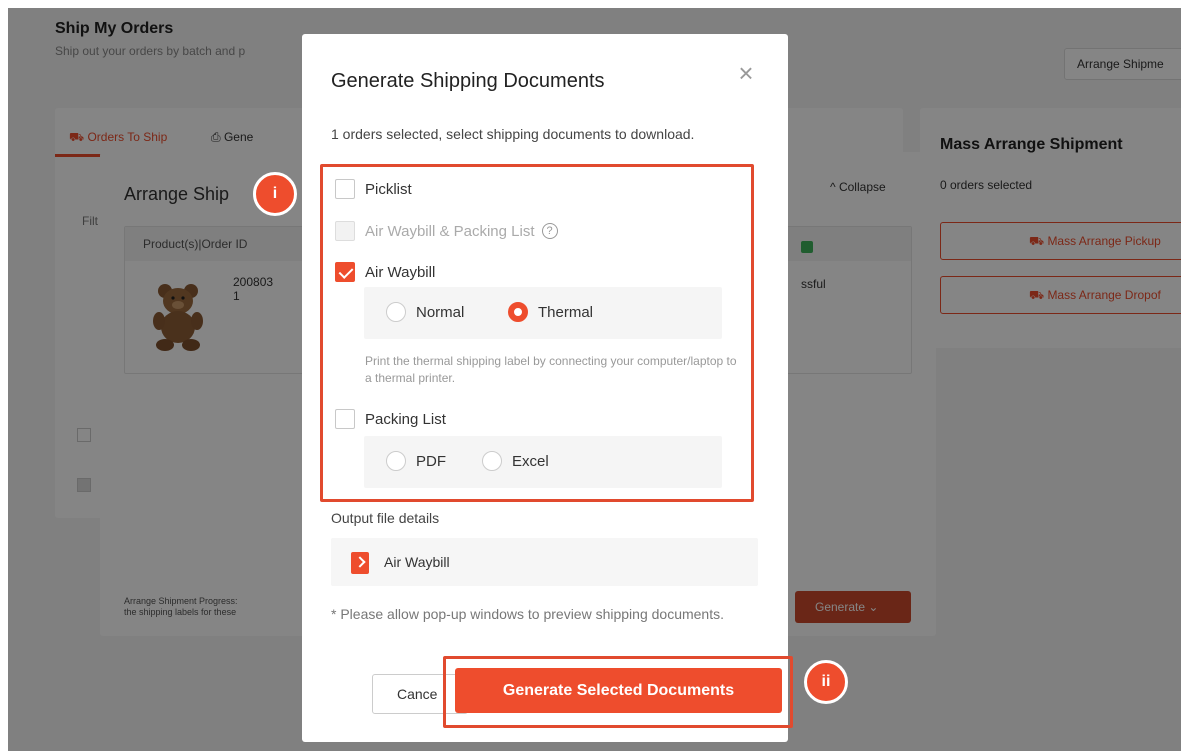 This screenshot has width=1181, height=751. What do you see at coordinates (746, 73) in the screenshot?
I see `close-icon: ×` at bounding box center [746, 73].